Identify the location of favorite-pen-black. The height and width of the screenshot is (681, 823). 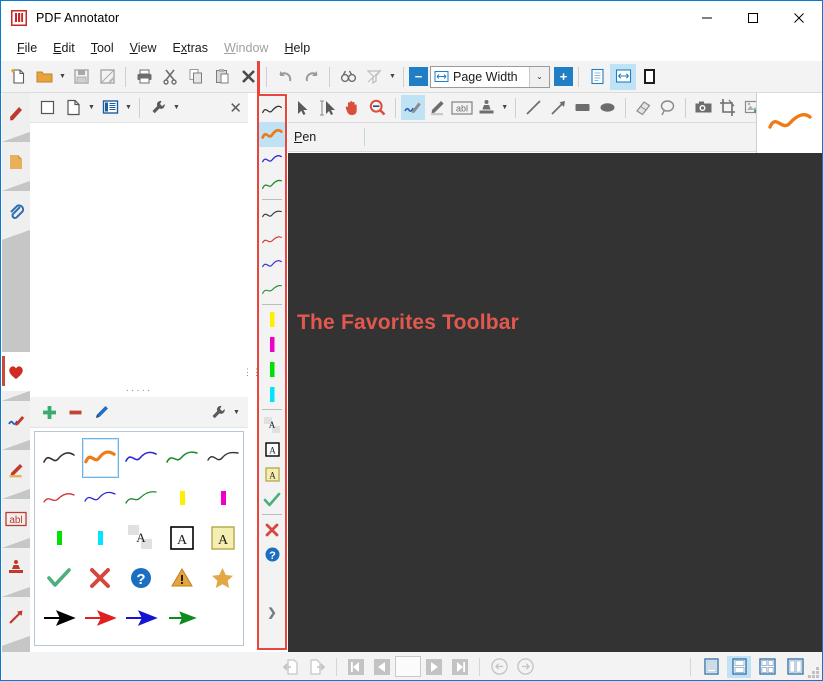
(59, 458).